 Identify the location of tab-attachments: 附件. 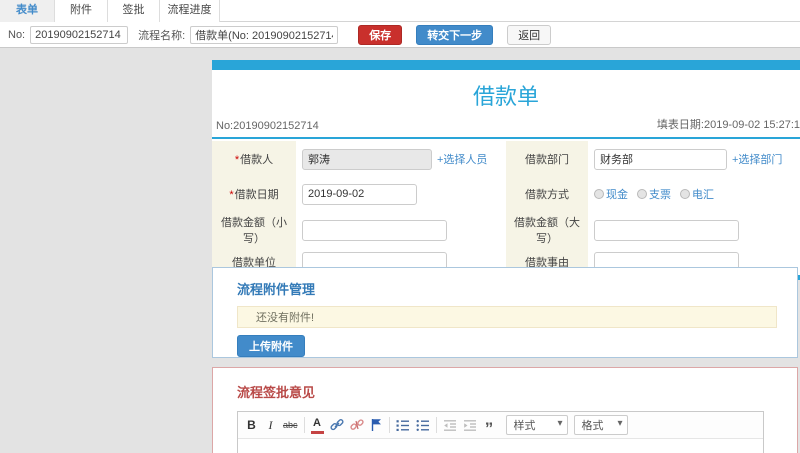
(81, 11).